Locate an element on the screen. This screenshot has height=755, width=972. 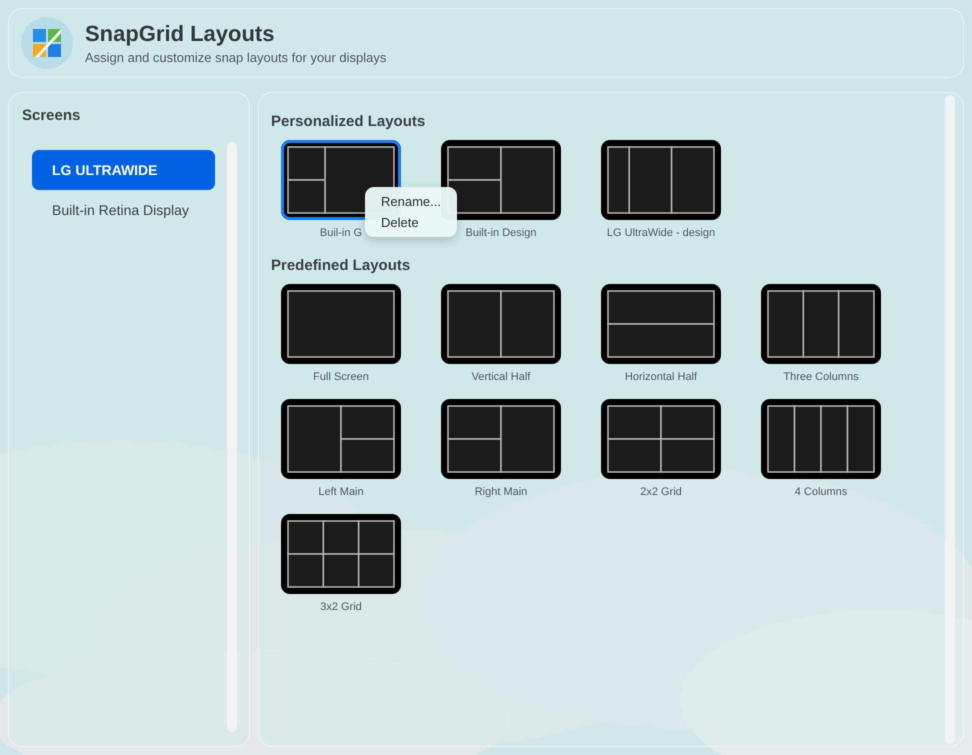
layout-label: 2x2 Grid is located at coordinates (661, 492).